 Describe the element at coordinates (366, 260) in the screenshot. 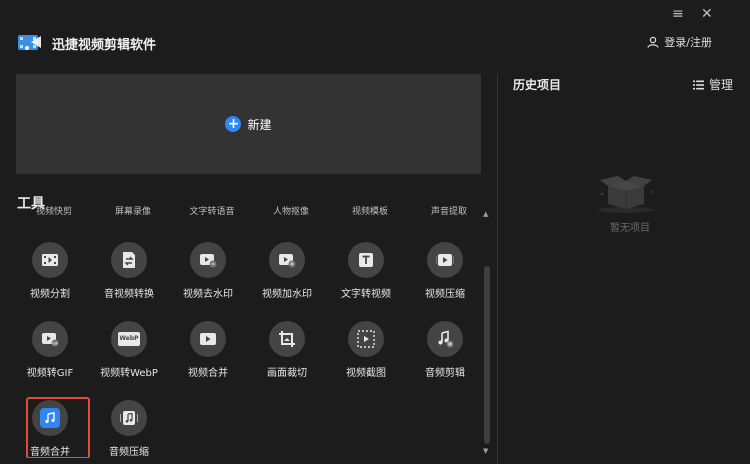

I see `text-to-video-icon` at that location.